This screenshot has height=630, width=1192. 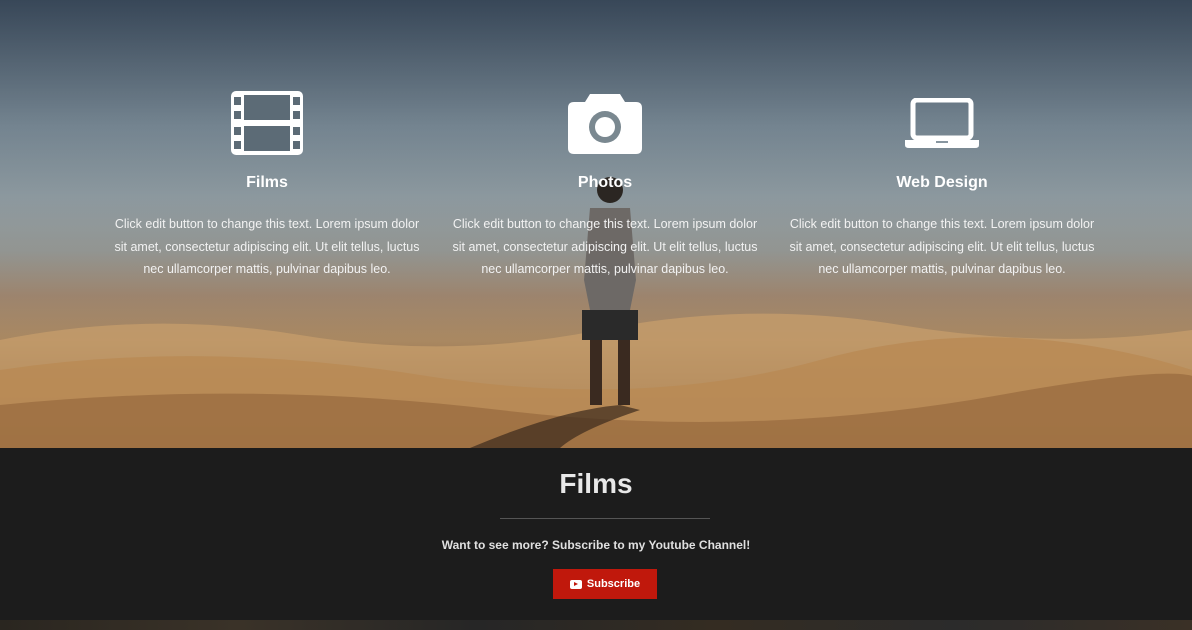 What do you see at coordinates (267, 123) in the screenshot?
I see `film-icon` at bounding box center [267, 123].